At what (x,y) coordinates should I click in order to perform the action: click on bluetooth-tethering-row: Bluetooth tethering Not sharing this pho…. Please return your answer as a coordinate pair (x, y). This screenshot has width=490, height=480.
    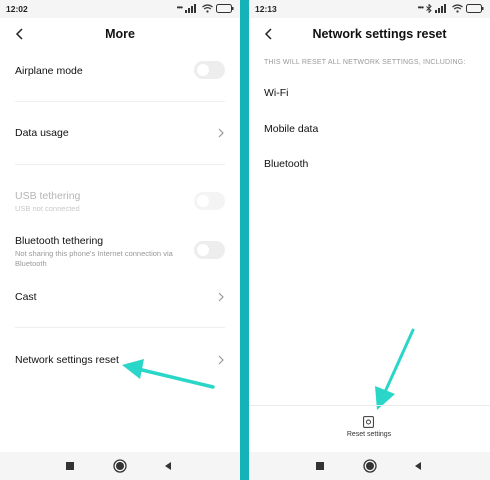
    Looking at the image, I should click on (120, 251).